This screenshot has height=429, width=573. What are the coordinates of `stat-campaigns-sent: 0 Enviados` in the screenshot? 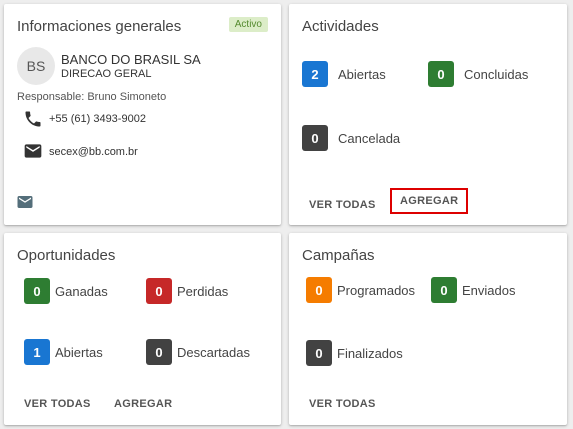 It's located at (473, 290).